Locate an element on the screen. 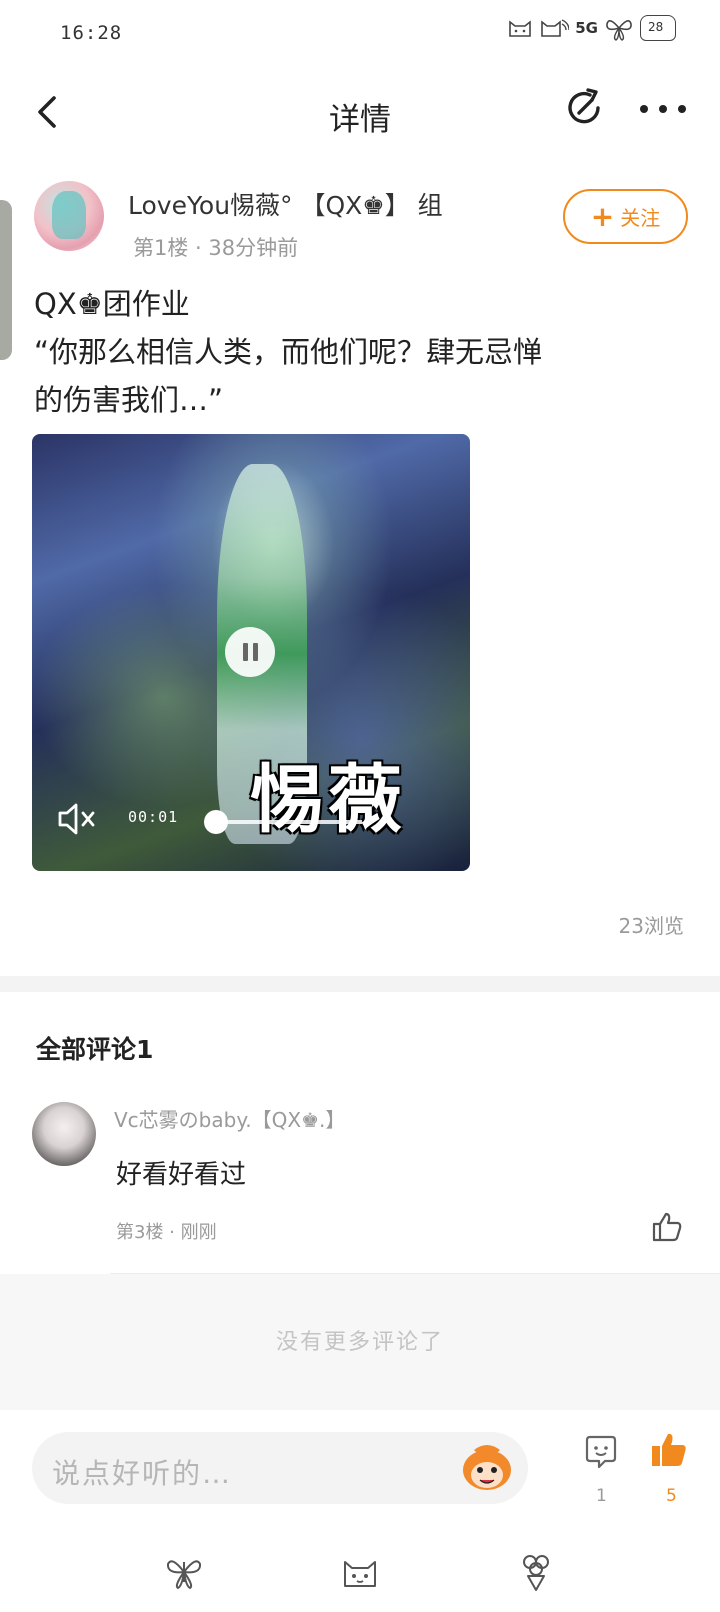 This screenshot has height=1612, width=720. butterfly-signal-icon is located at coordinates (619, 30).